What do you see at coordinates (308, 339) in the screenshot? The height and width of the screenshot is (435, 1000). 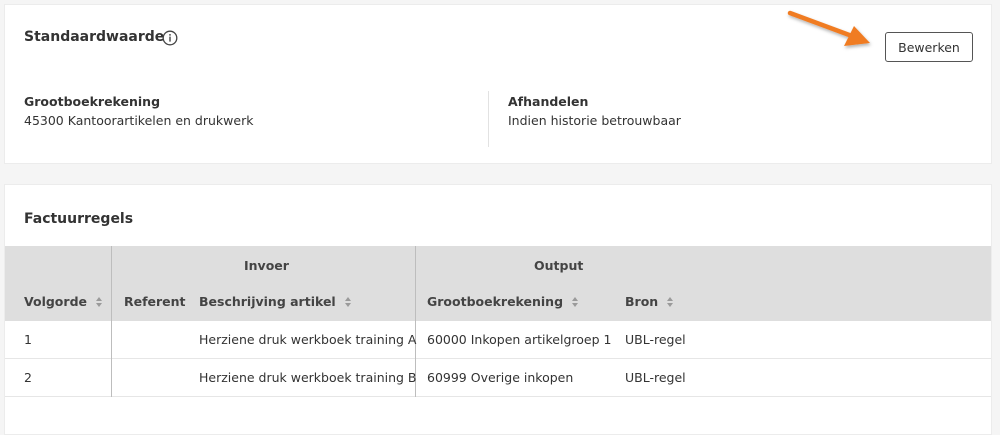 I see `cell-description: Herziene druk werkboek training A` at bounding box center [308, 339].